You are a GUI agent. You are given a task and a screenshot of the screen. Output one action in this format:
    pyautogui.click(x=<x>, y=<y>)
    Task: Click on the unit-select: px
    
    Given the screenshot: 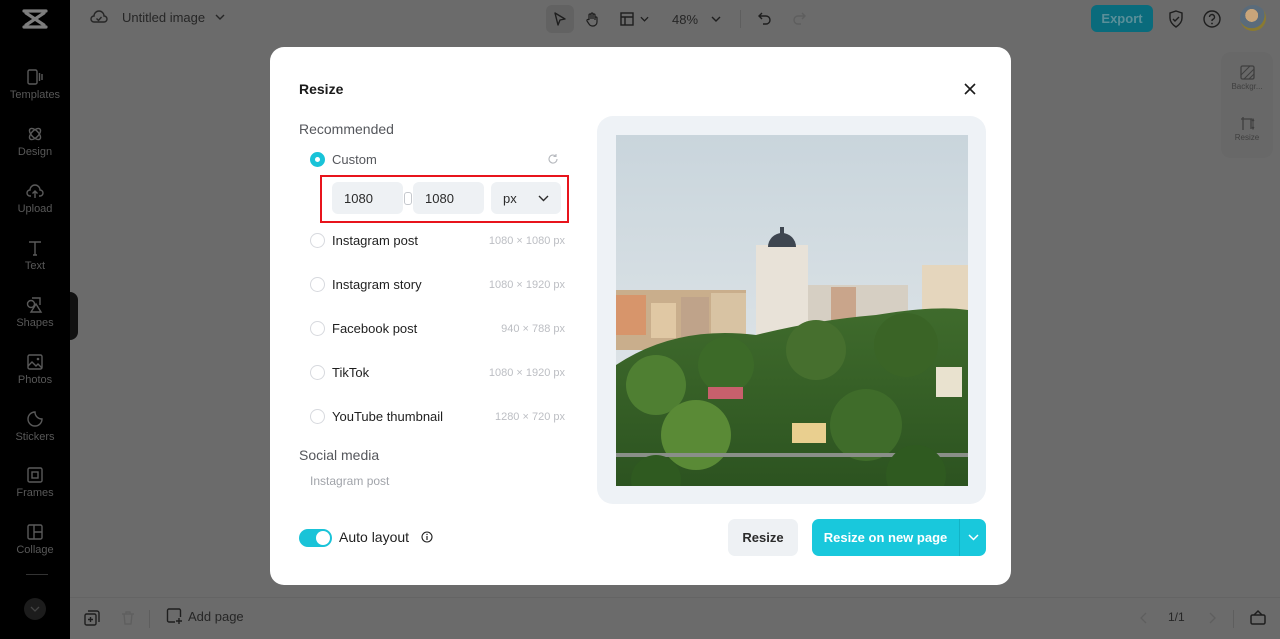 What is the action you would take?
    pyautogui.click(x=526, y=198)
    